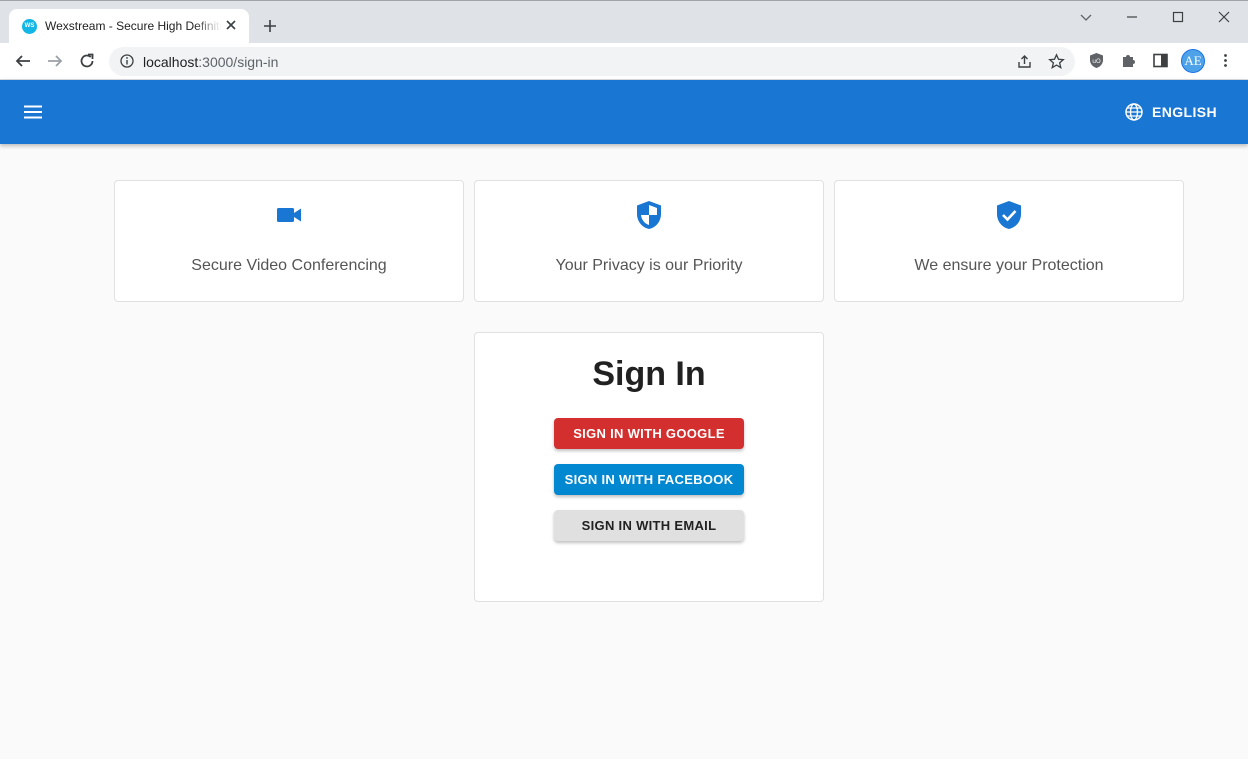 The width and height of the screenshot is (1248, 759). I want to click on new-tab-icon, so click(270, 26).